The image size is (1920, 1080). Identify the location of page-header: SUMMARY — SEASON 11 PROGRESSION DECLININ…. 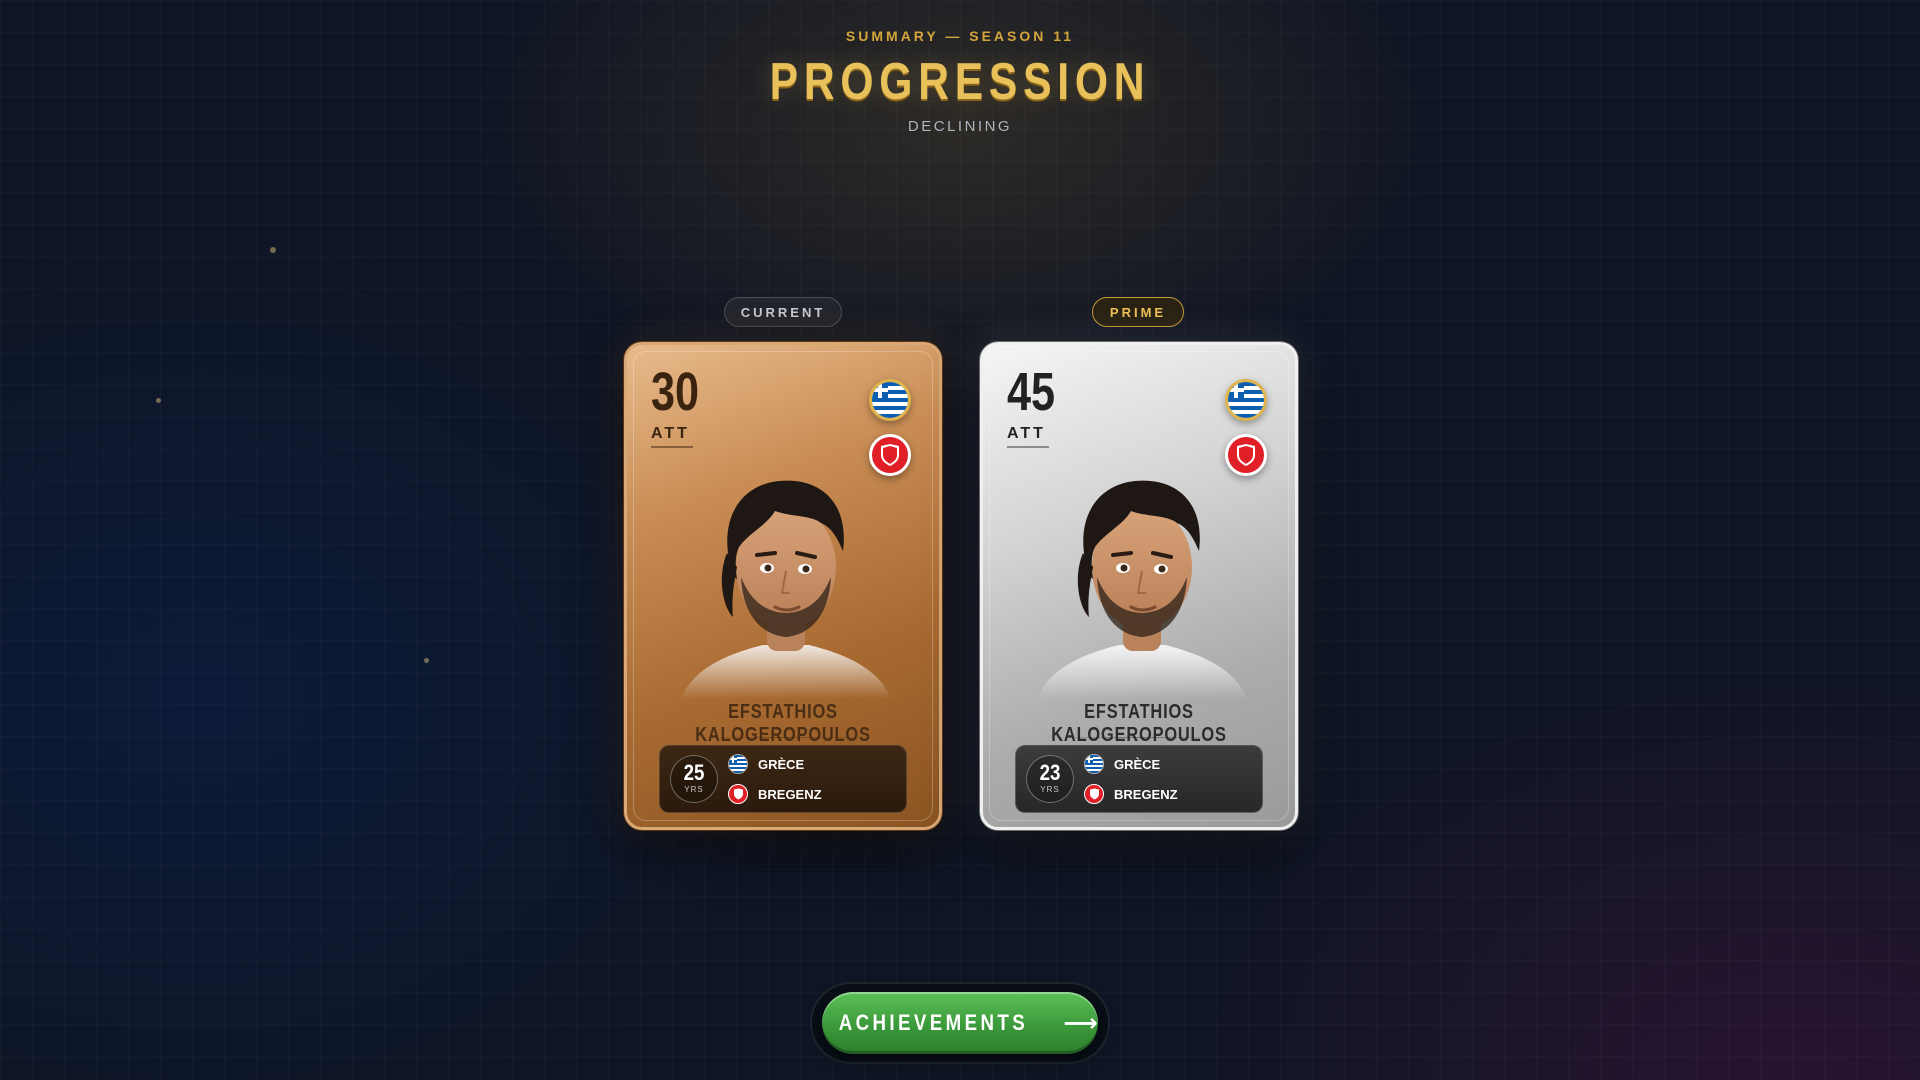
(960, 81).